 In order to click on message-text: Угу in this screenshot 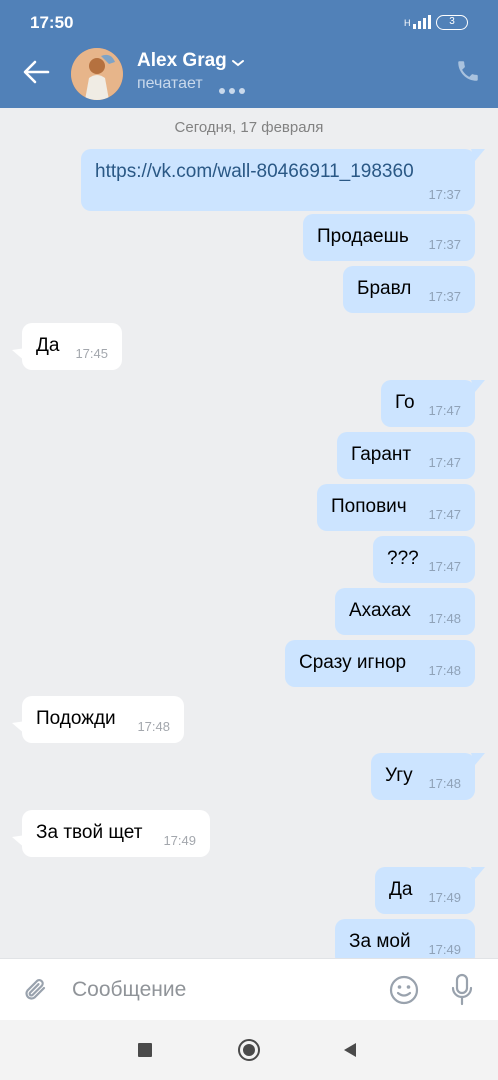, I will do `click(399, 775)`.